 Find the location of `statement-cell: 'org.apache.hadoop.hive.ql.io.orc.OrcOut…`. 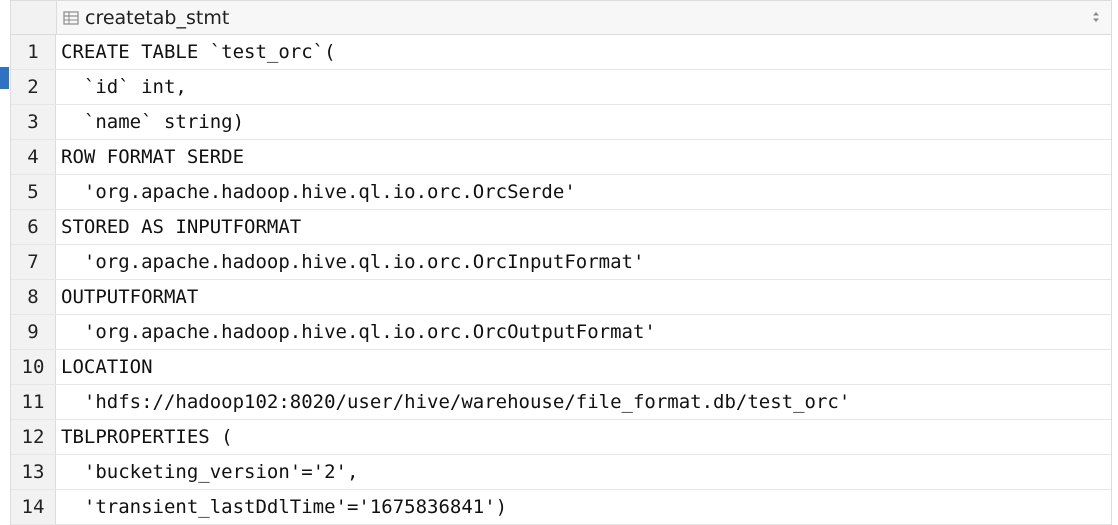

statement-cell: 'org.apache.hadoop.hive.ql.io.orc.OrcOut… is located at coordinates (583, 332).